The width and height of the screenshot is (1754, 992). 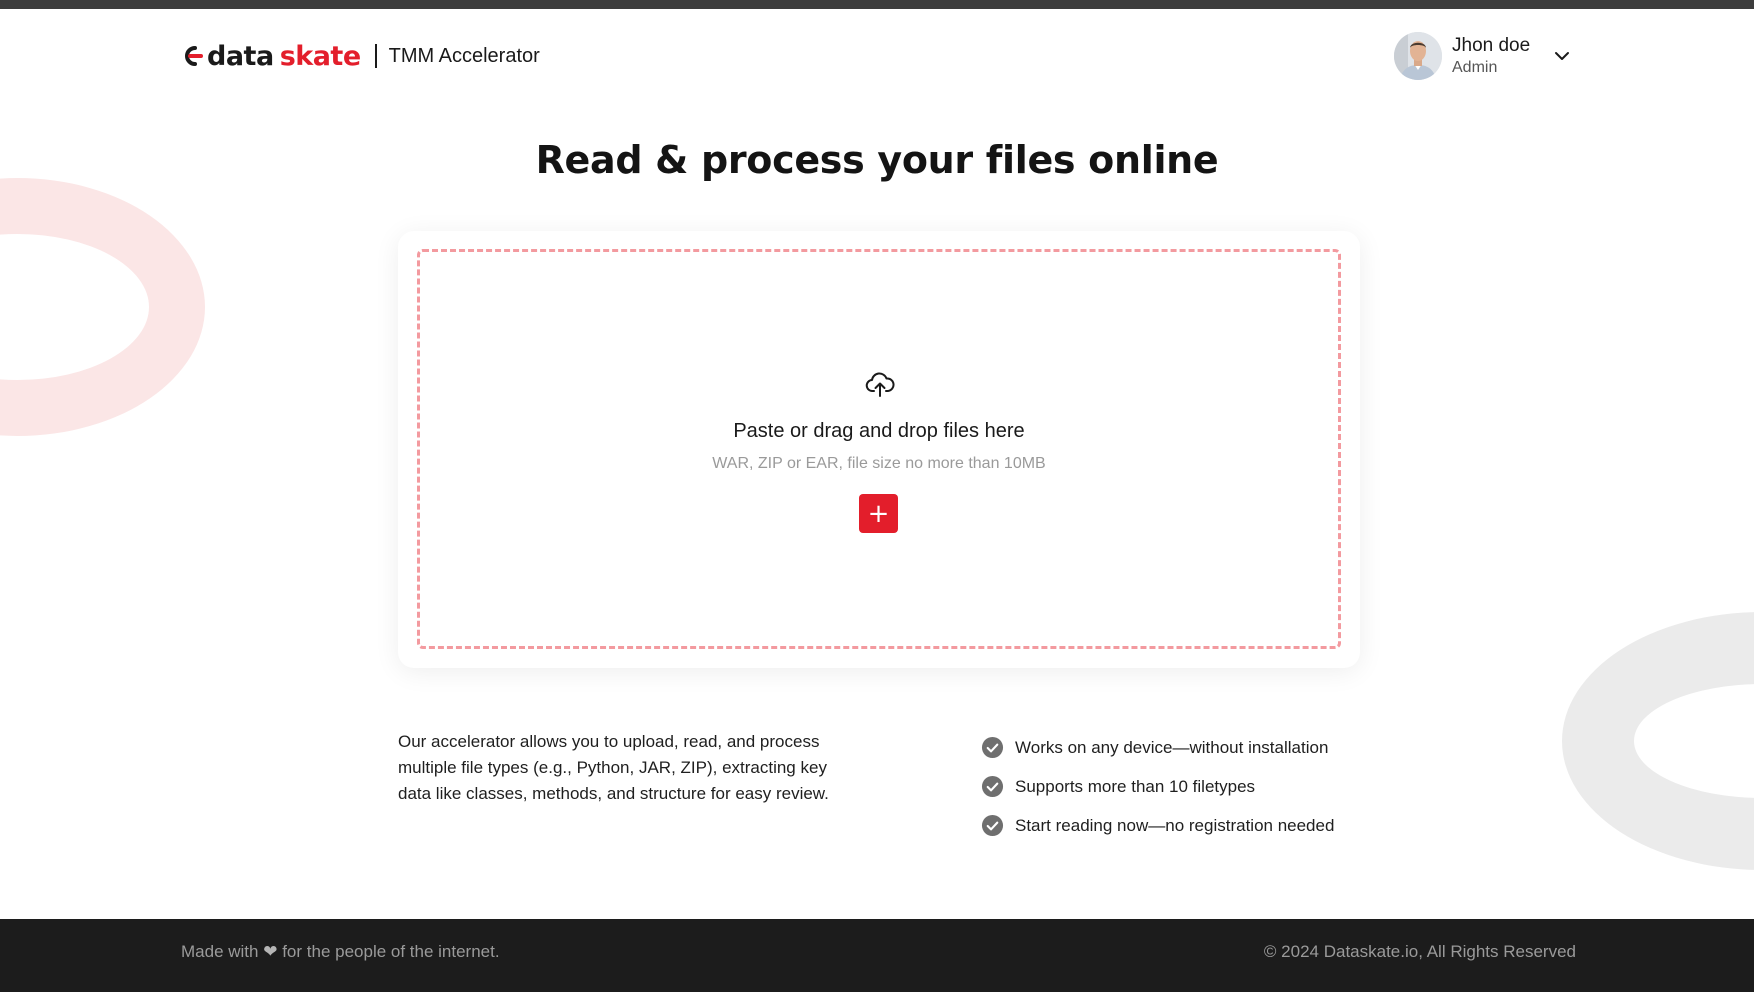 I want to click on plus-icon: +, so click(x=878, y=513).